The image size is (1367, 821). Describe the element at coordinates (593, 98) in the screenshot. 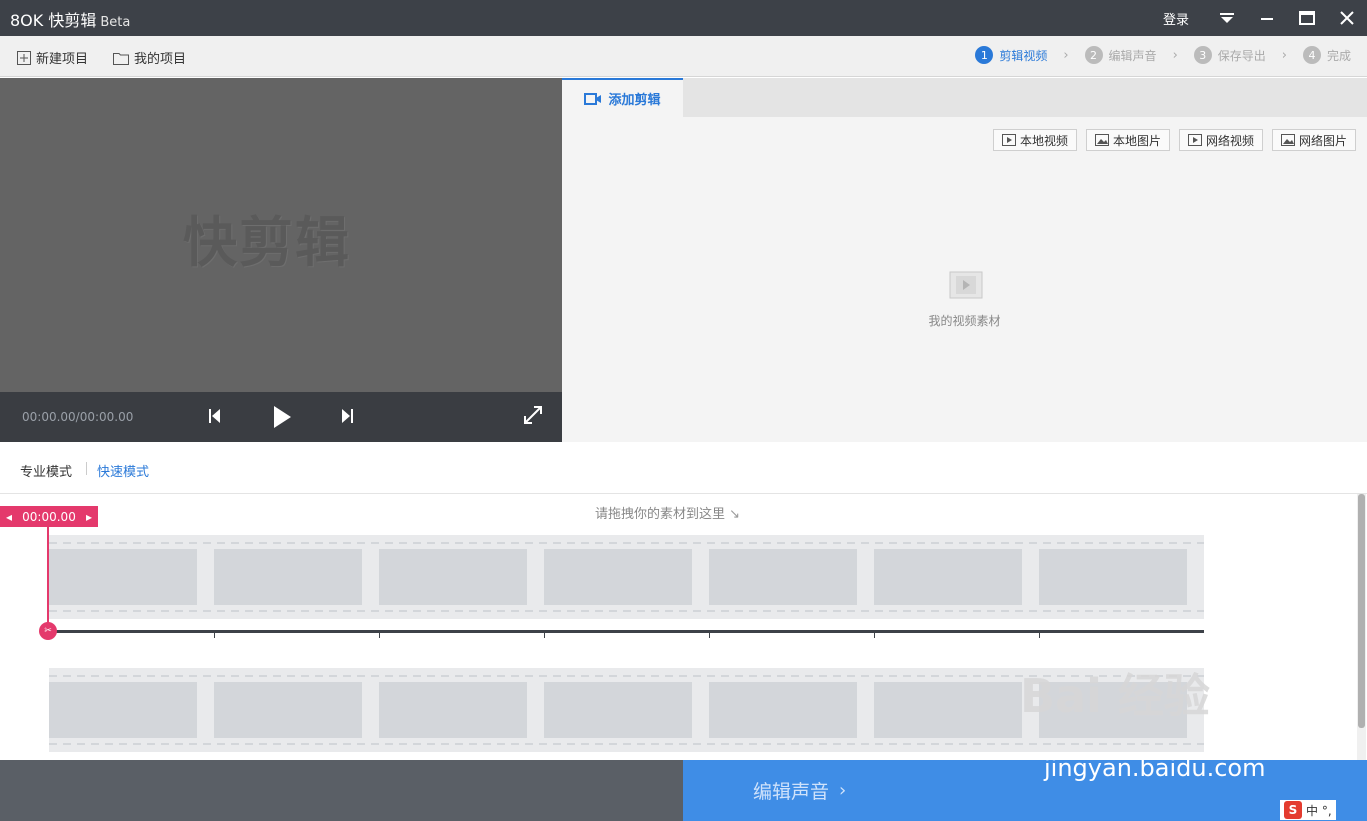

I see `video-camera-icon` at that location.